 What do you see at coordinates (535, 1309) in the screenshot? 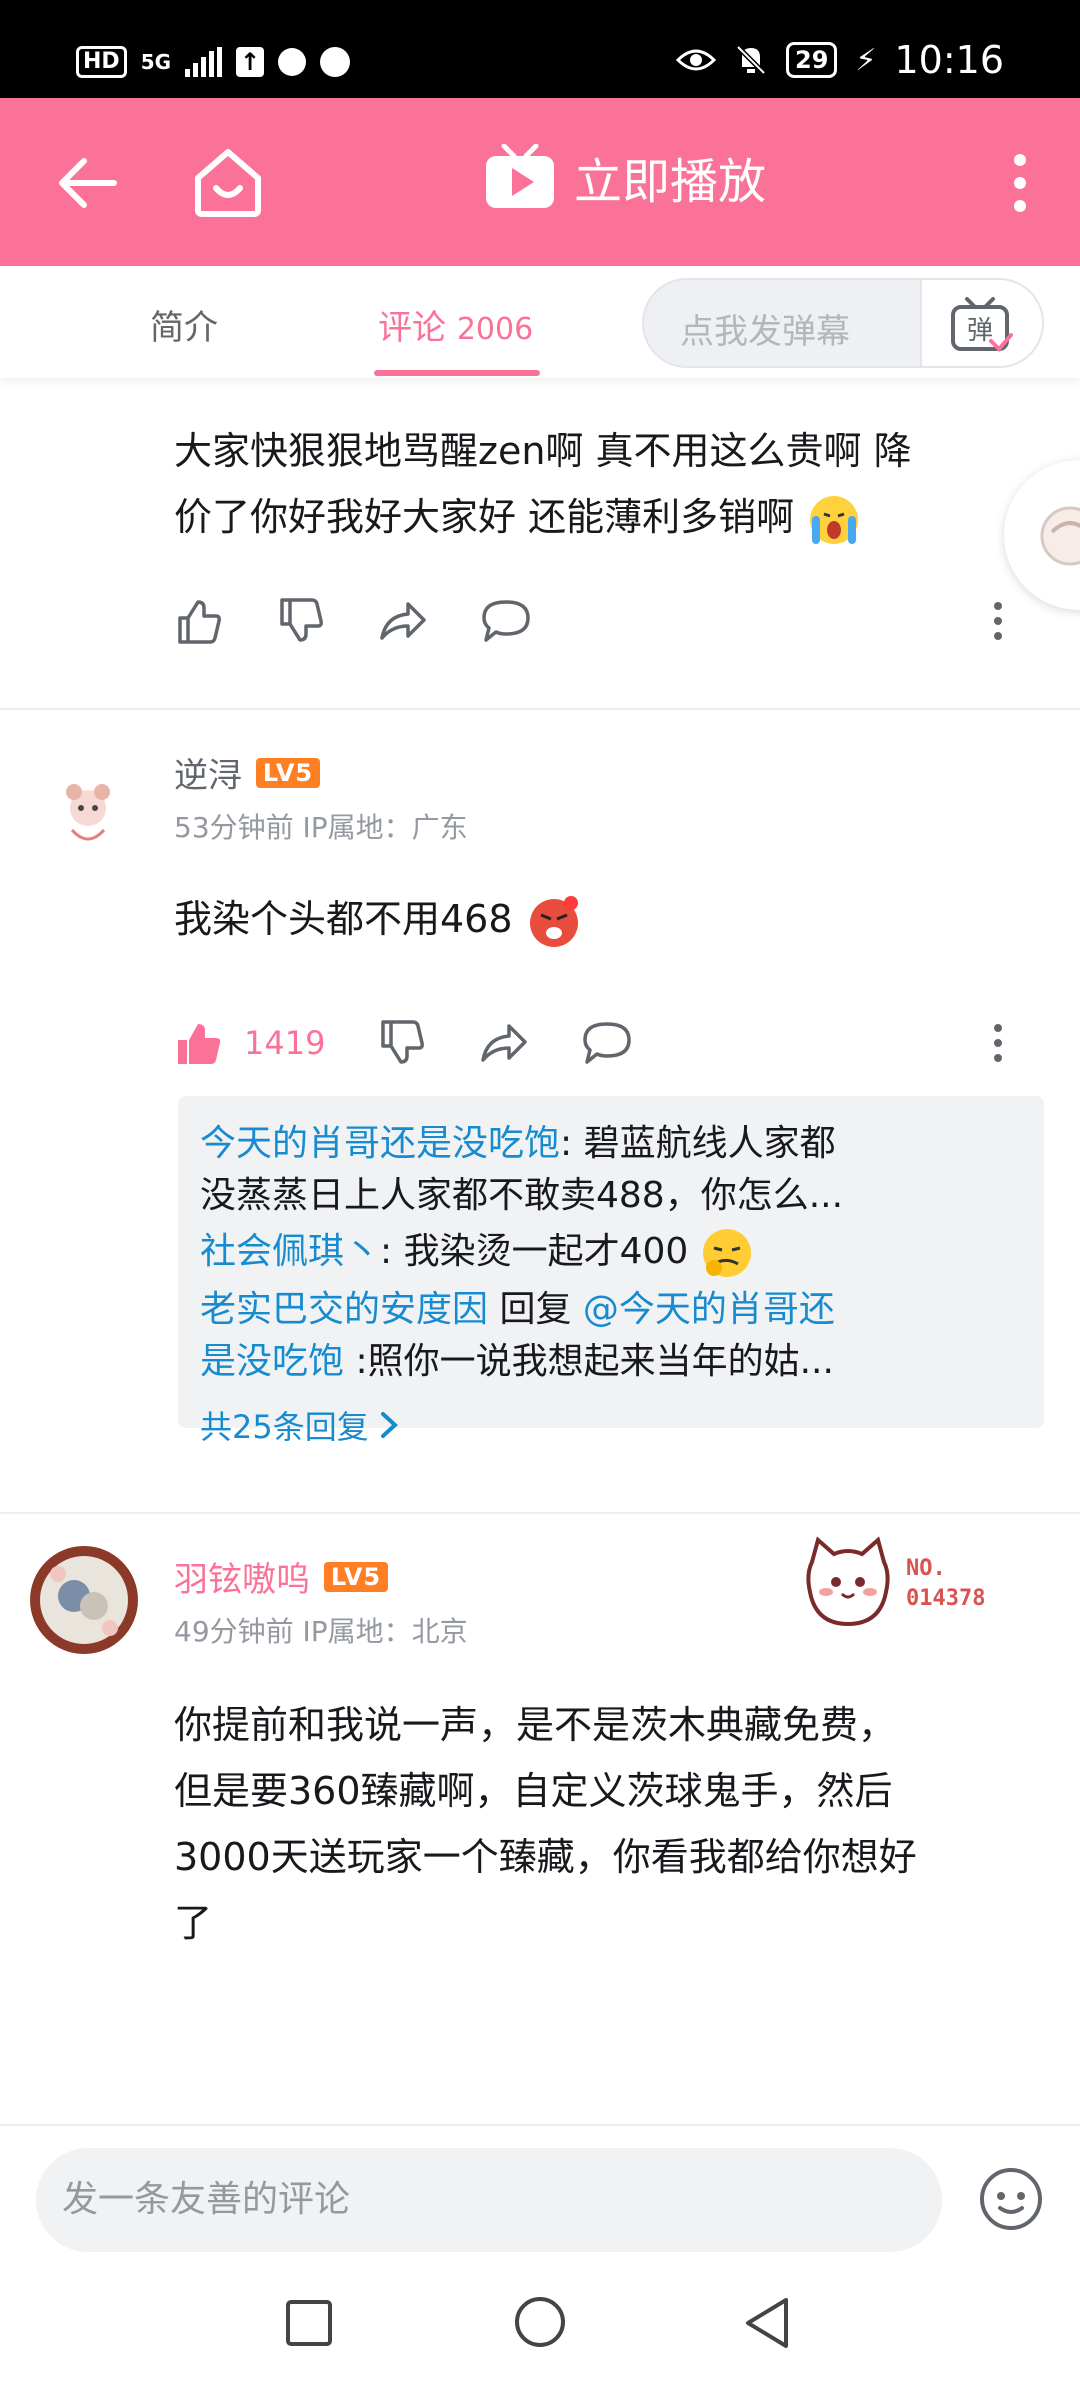
I see `reply-connector: 回复` at bounding box center [535, 1309].